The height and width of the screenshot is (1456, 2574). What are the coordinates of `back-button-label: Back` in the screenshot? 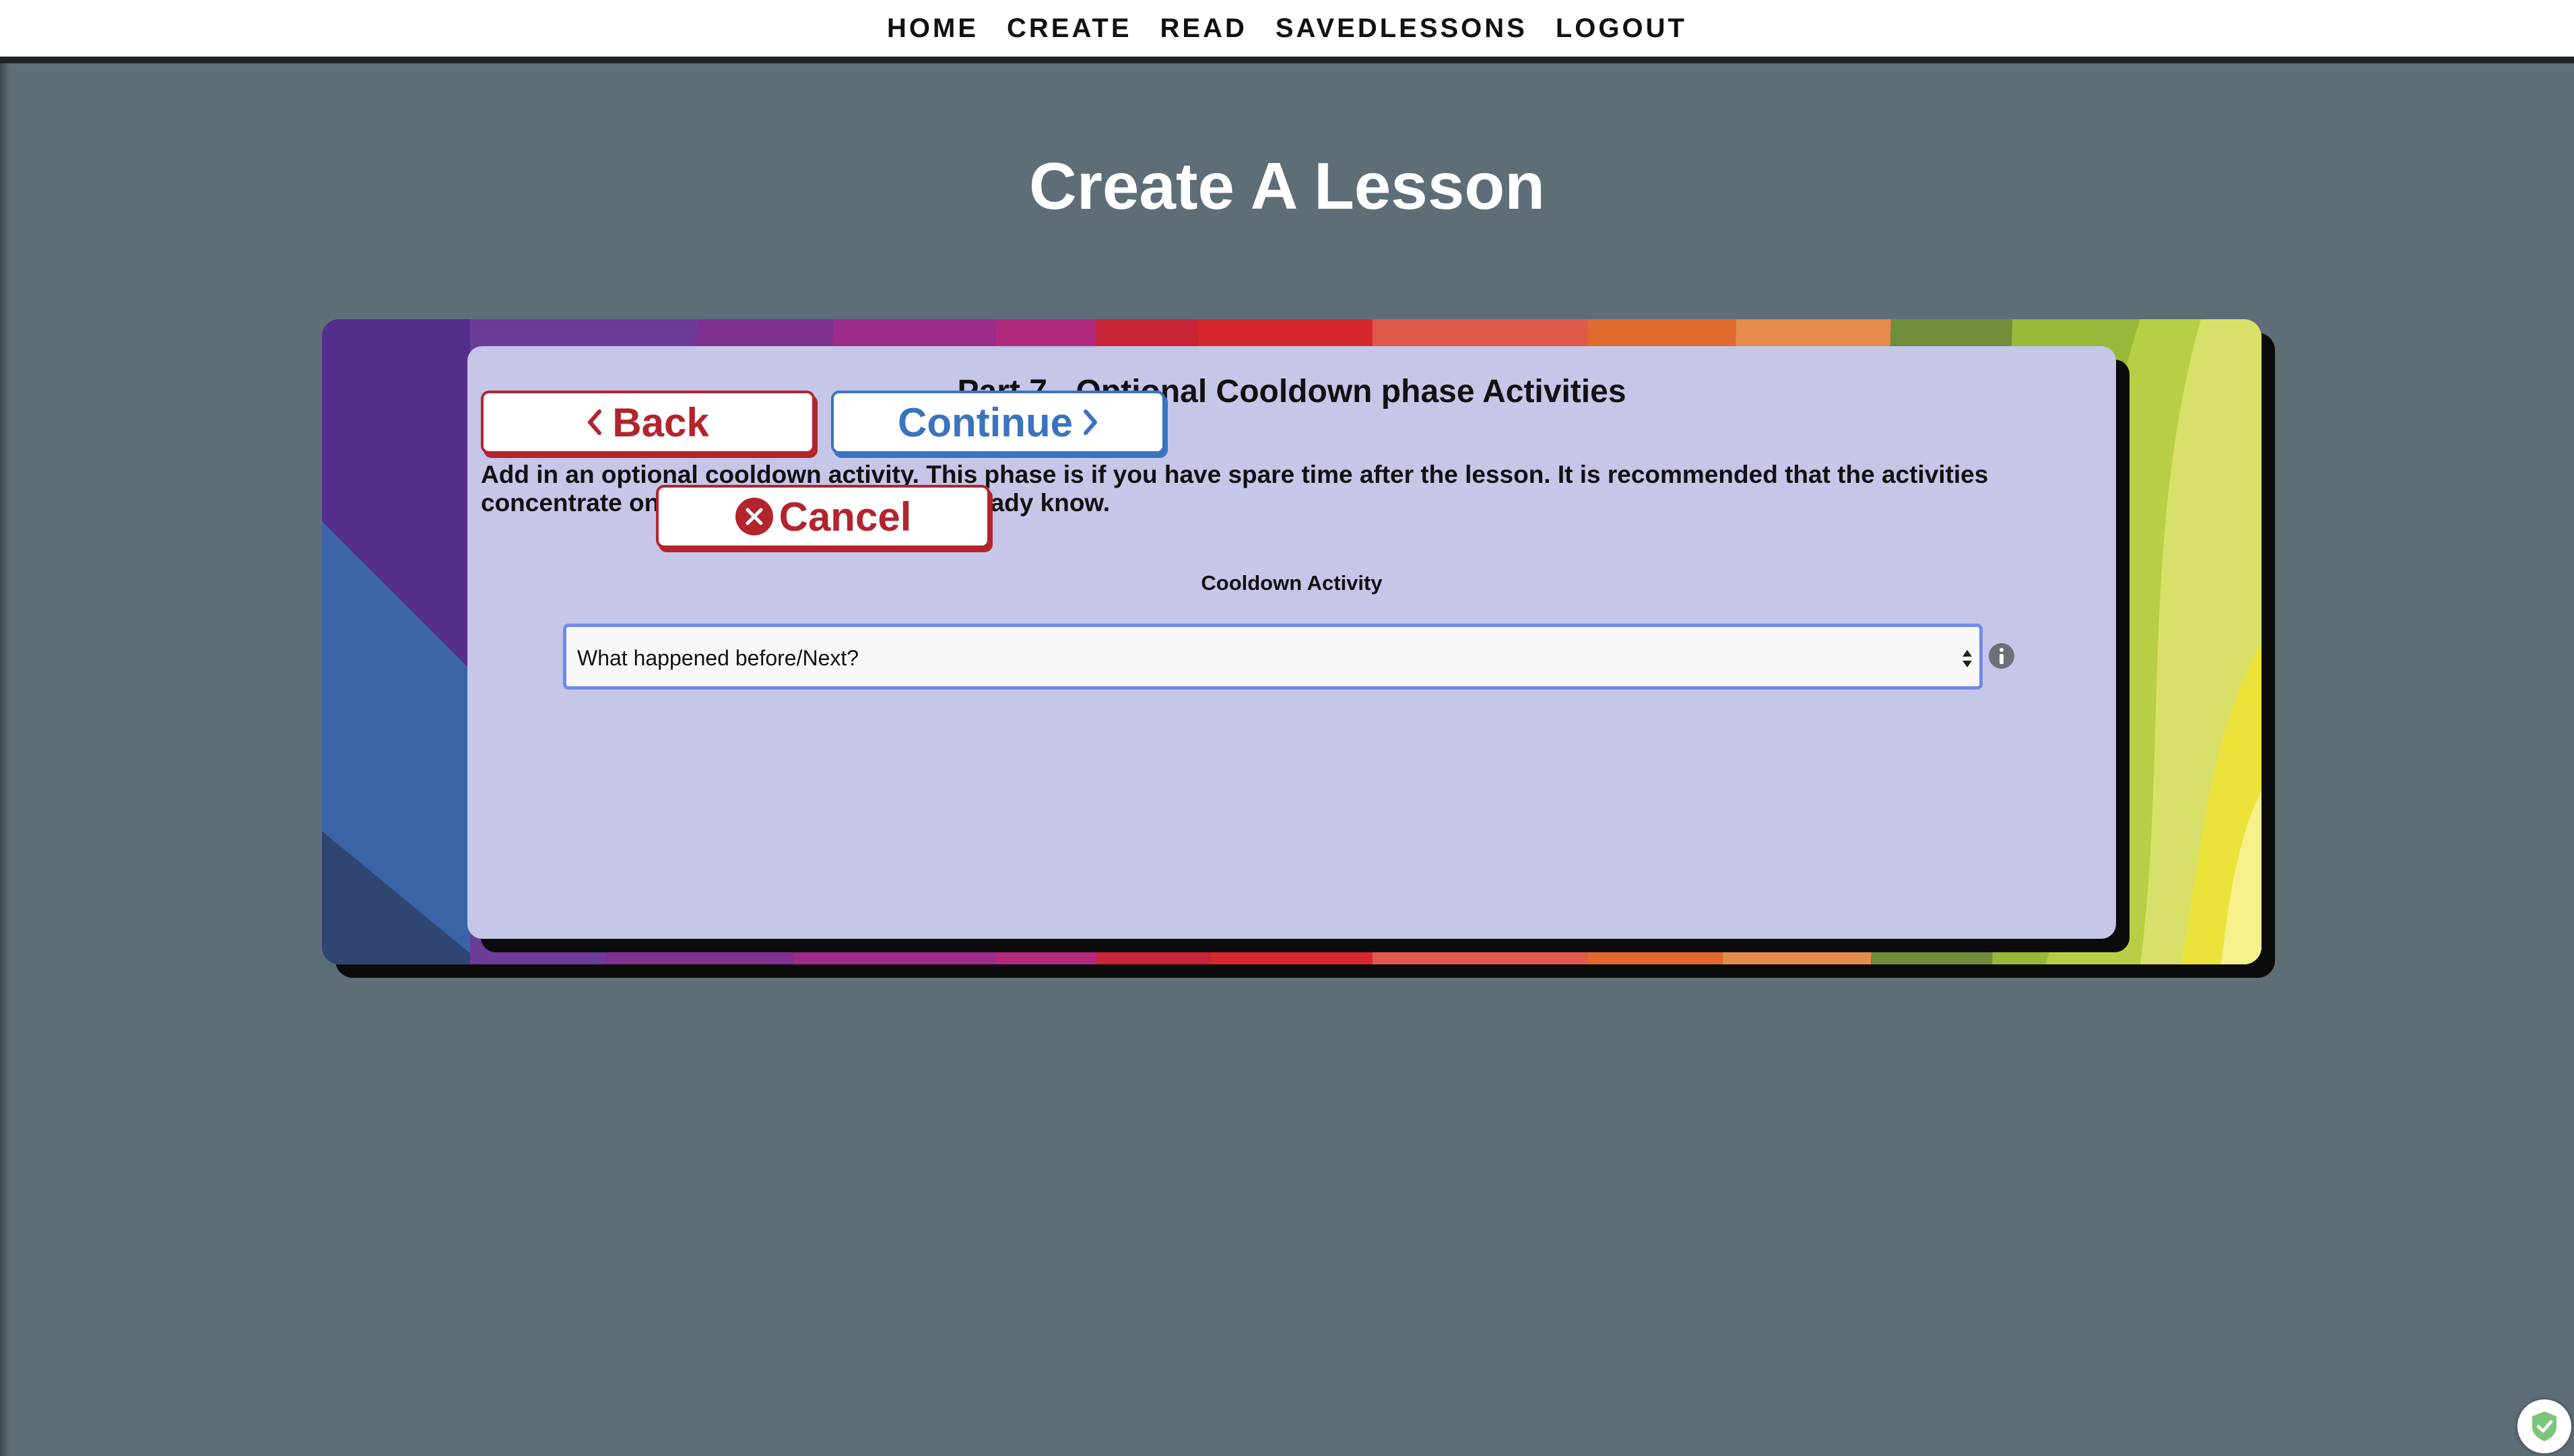 It's located at (660, 422).